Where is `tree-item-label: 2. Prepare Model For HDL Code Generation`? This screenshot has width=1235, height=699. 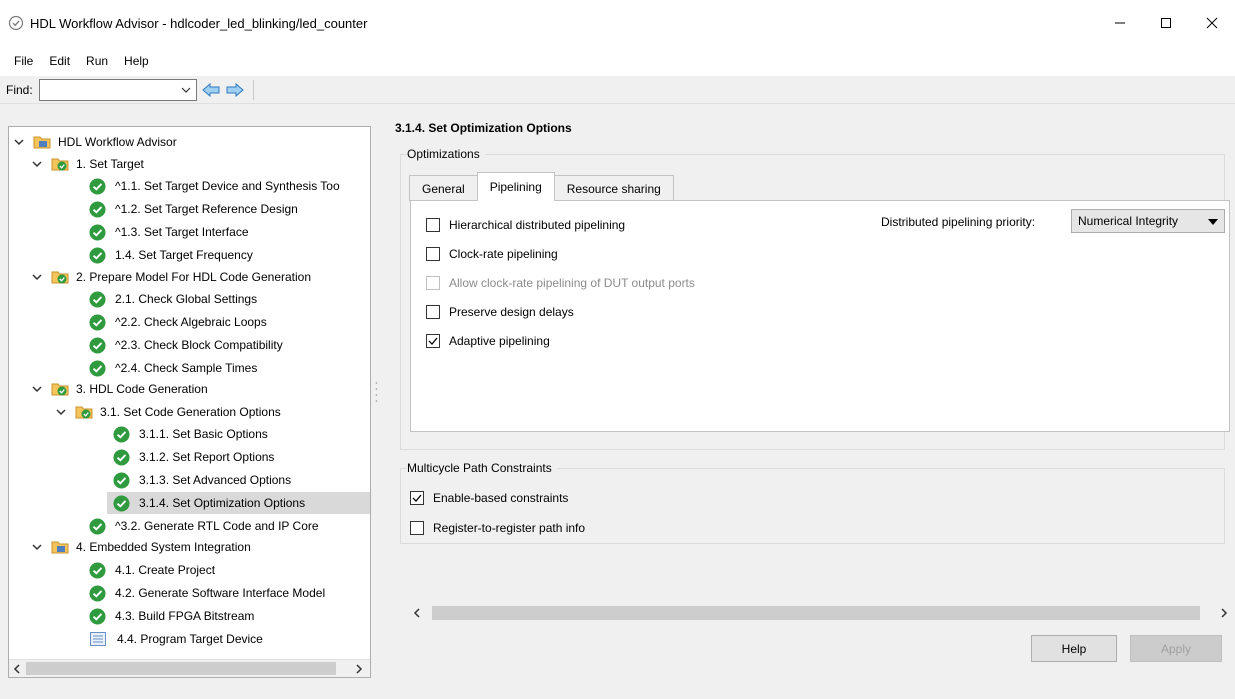
tree-item-label: 2. Prepare Model For HDL Code Generation is located at coordinates (194, 277).